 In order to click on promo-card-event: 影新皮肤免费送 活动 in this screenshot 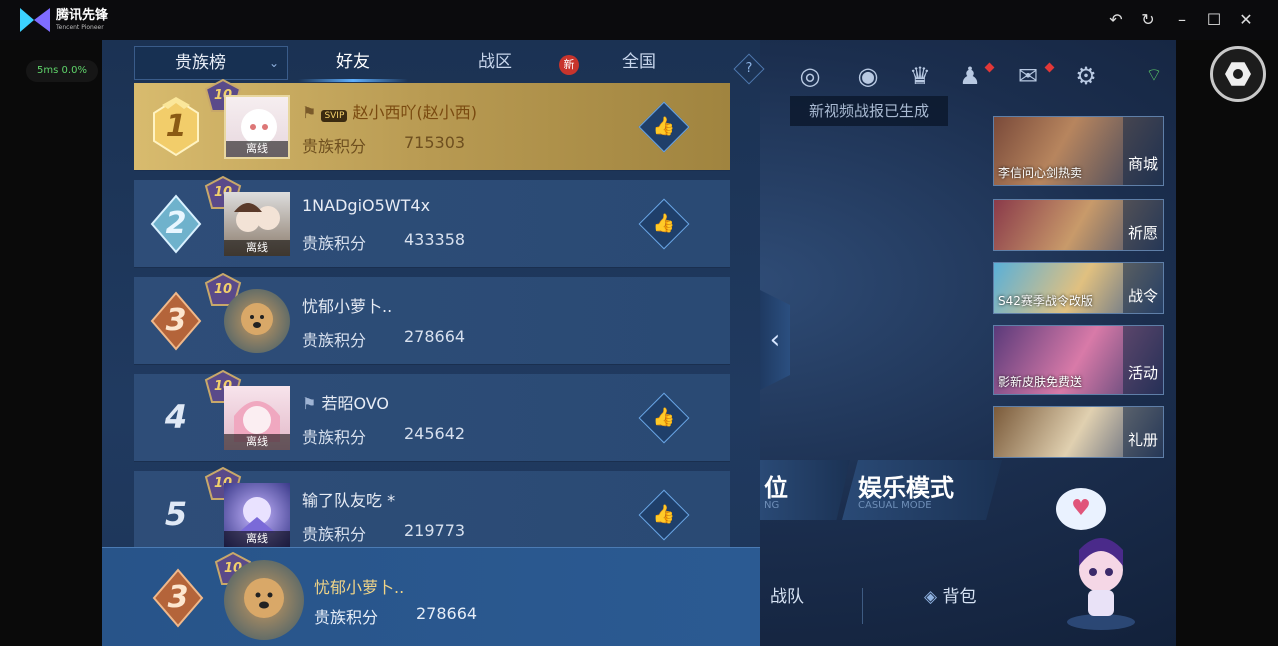, I will do `click(1078, 360)`.